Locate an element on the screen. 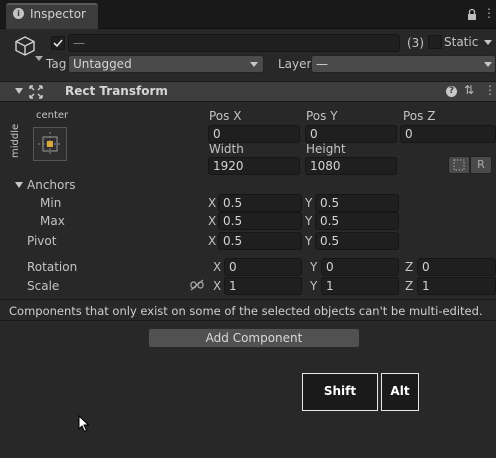 This screenshot has width=496, height=458. max-x-label: X is located at coordinates (212, 221).